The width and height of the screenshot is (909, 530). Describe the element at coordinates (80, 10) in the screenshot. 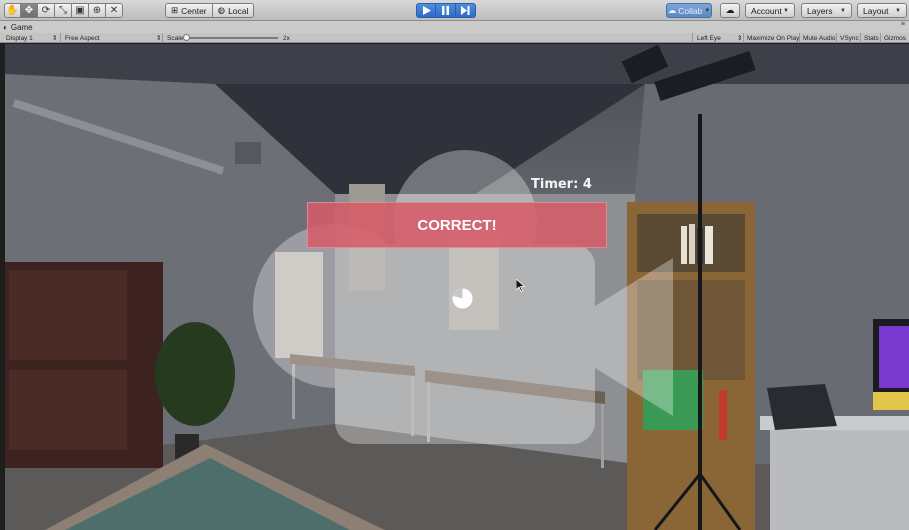

I see `rect-tool-icon: ▣` at that location.